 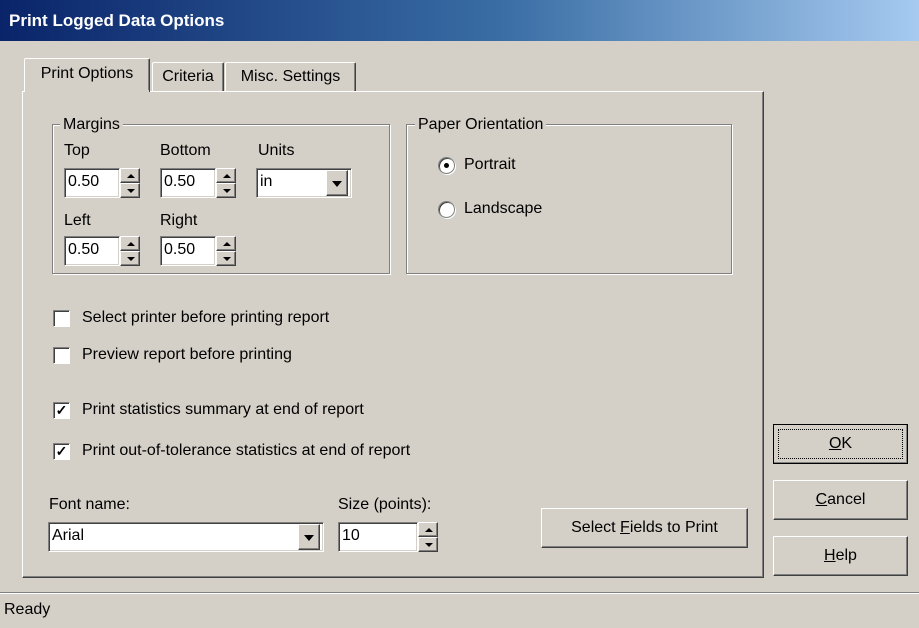 I want to click on right-margin-input: 0.50, so click(x=188, y=251).